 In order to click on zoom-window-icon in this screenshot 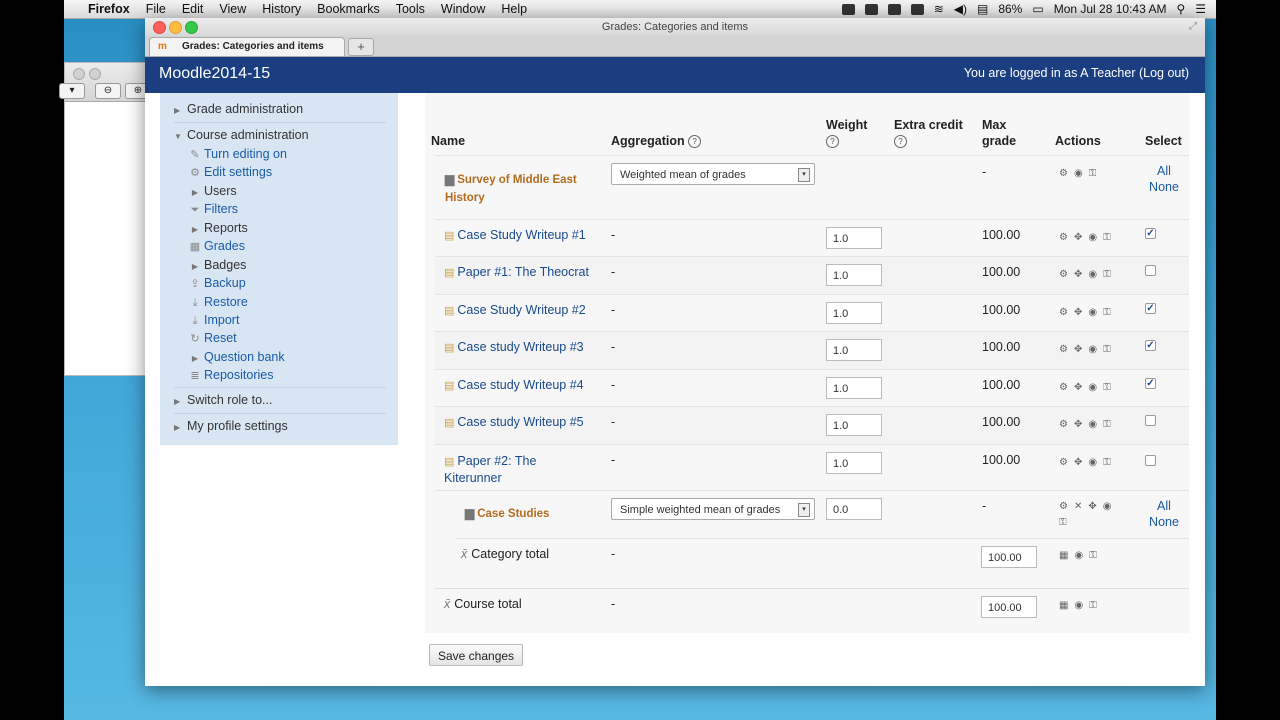, I will do `click(191, 27)`.